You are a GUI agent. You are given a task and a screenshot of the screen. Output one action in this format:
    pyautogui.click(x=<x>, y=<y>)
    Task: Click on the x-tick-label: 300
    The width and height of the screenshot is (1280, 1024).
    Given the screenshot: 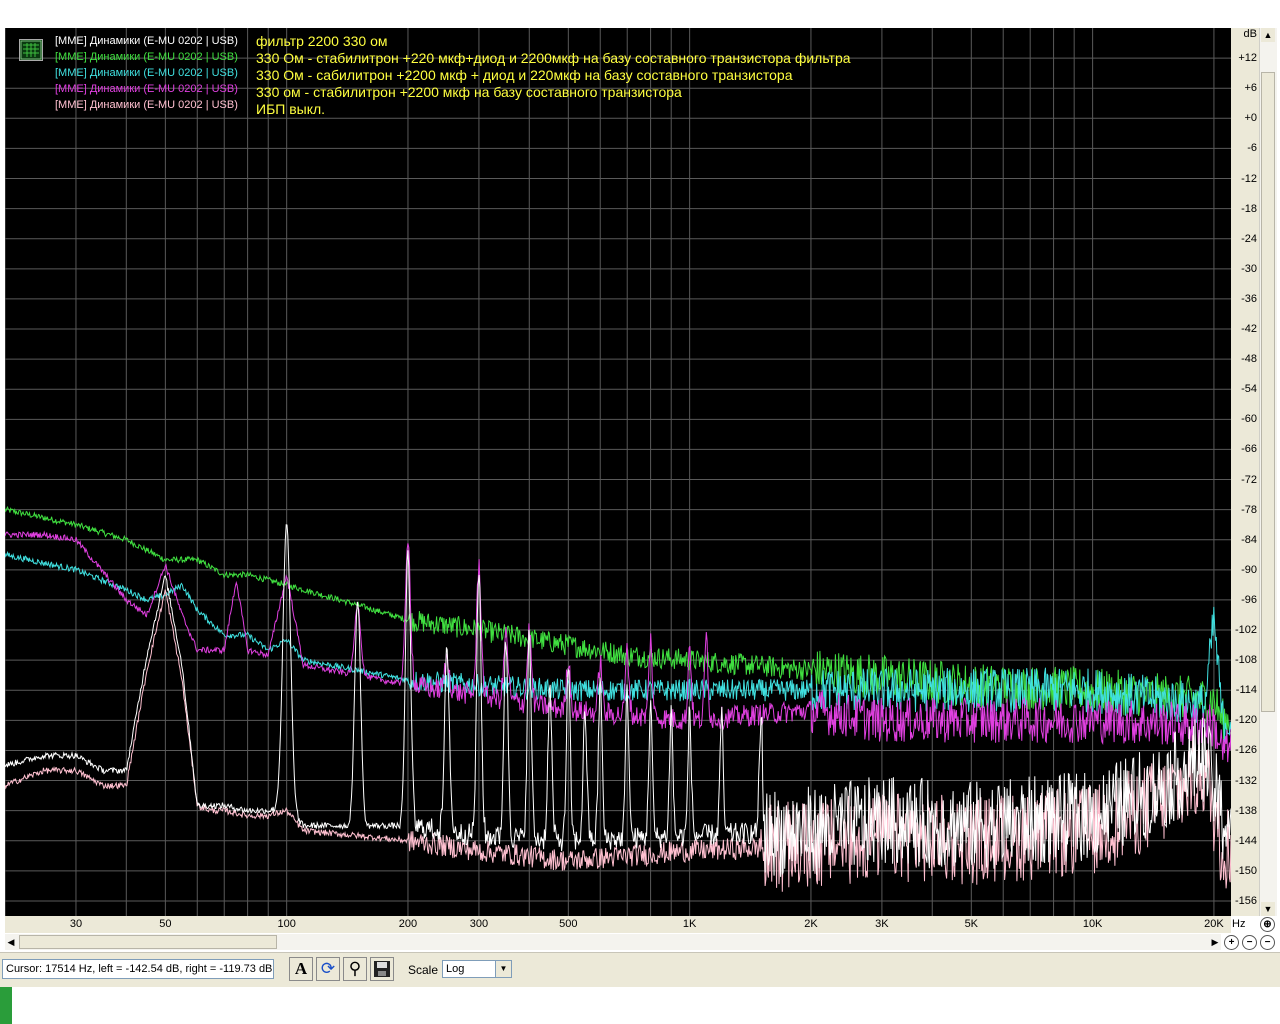 What is the action you would take?
    pyautogui.click(x=479, y=924)
    